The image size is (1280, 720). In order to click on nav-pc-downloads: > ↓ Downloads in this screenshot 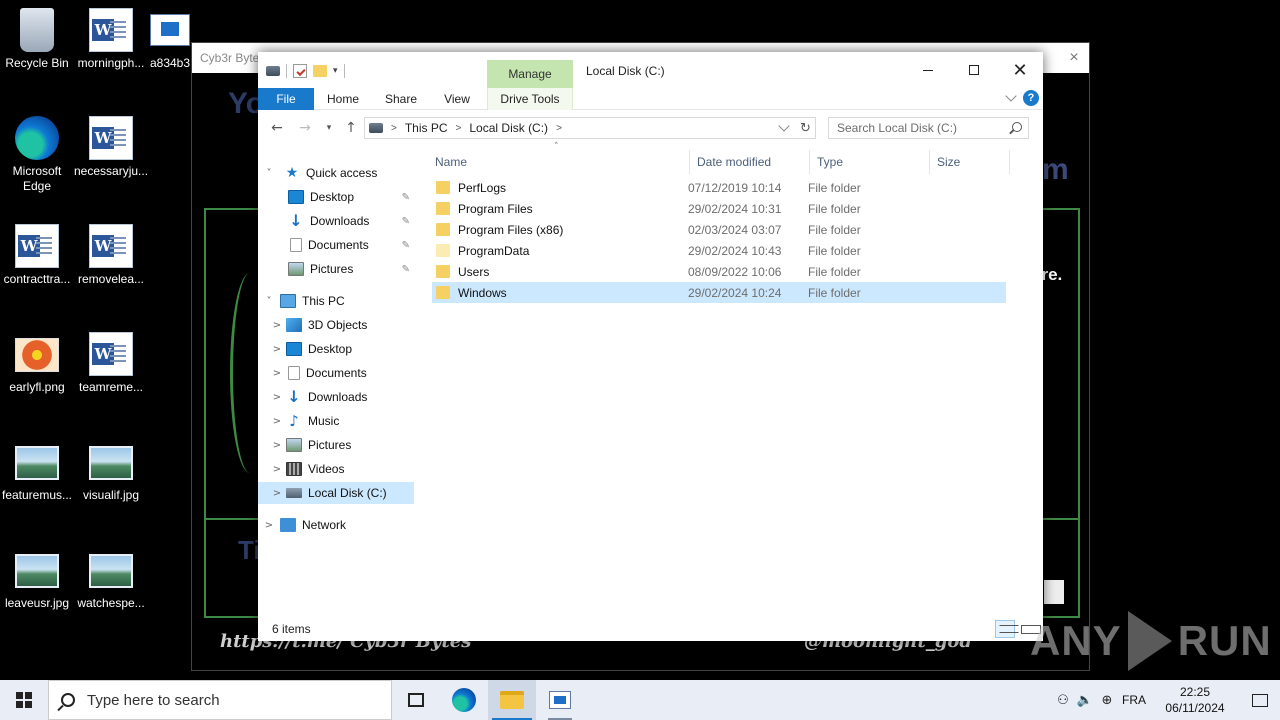, I will do `click(336, 397)`.